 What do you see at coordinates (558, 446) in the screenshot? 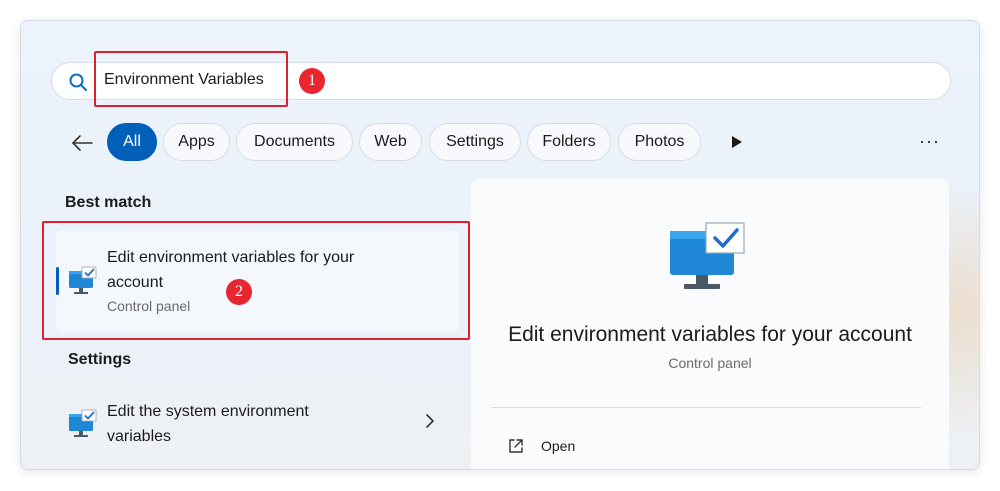
I see `open-label: Open` at bounding box center [558, 446].